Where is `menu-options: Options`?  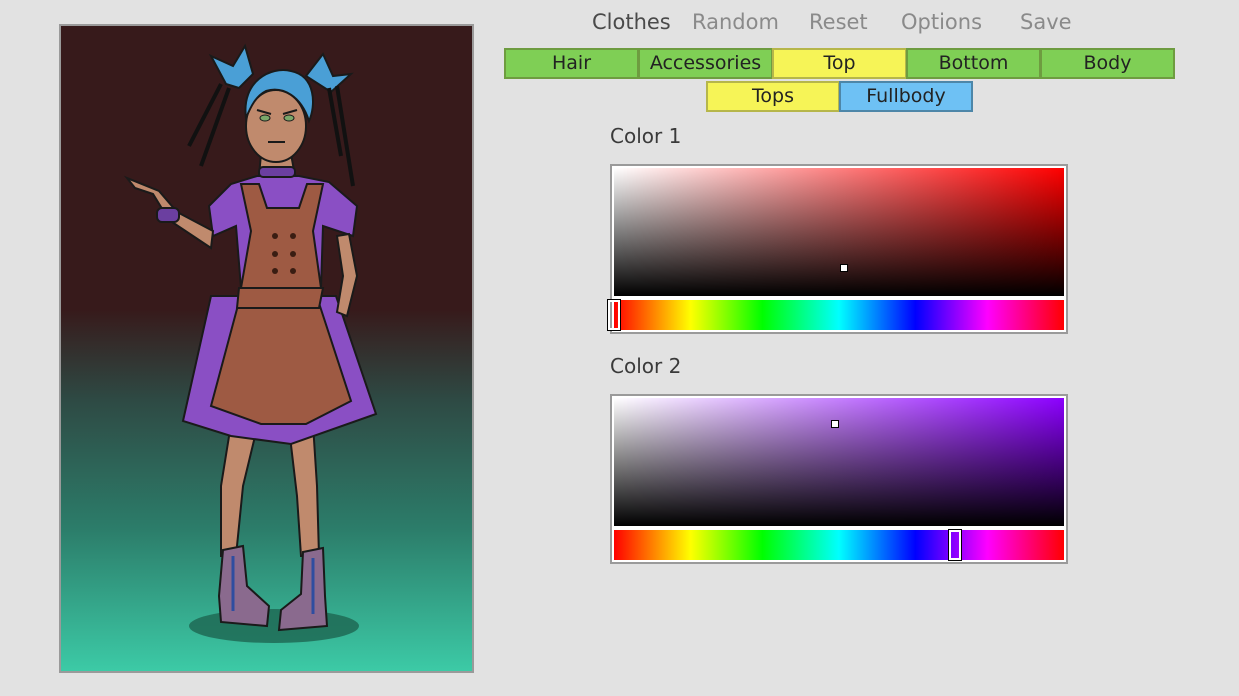
menu-options: Options is located at coordinates (941, 22).